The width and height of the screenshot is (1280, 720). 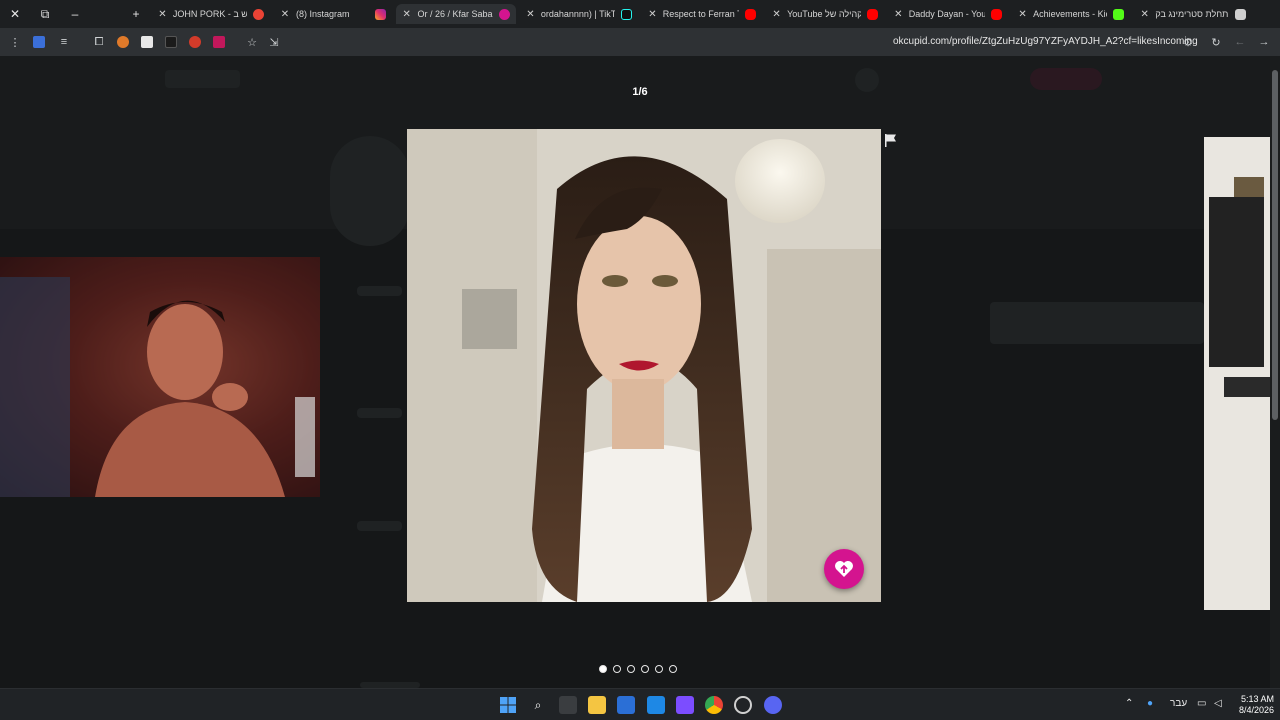 I want to click on minimize-icon: –, so click(x=75, y=14).